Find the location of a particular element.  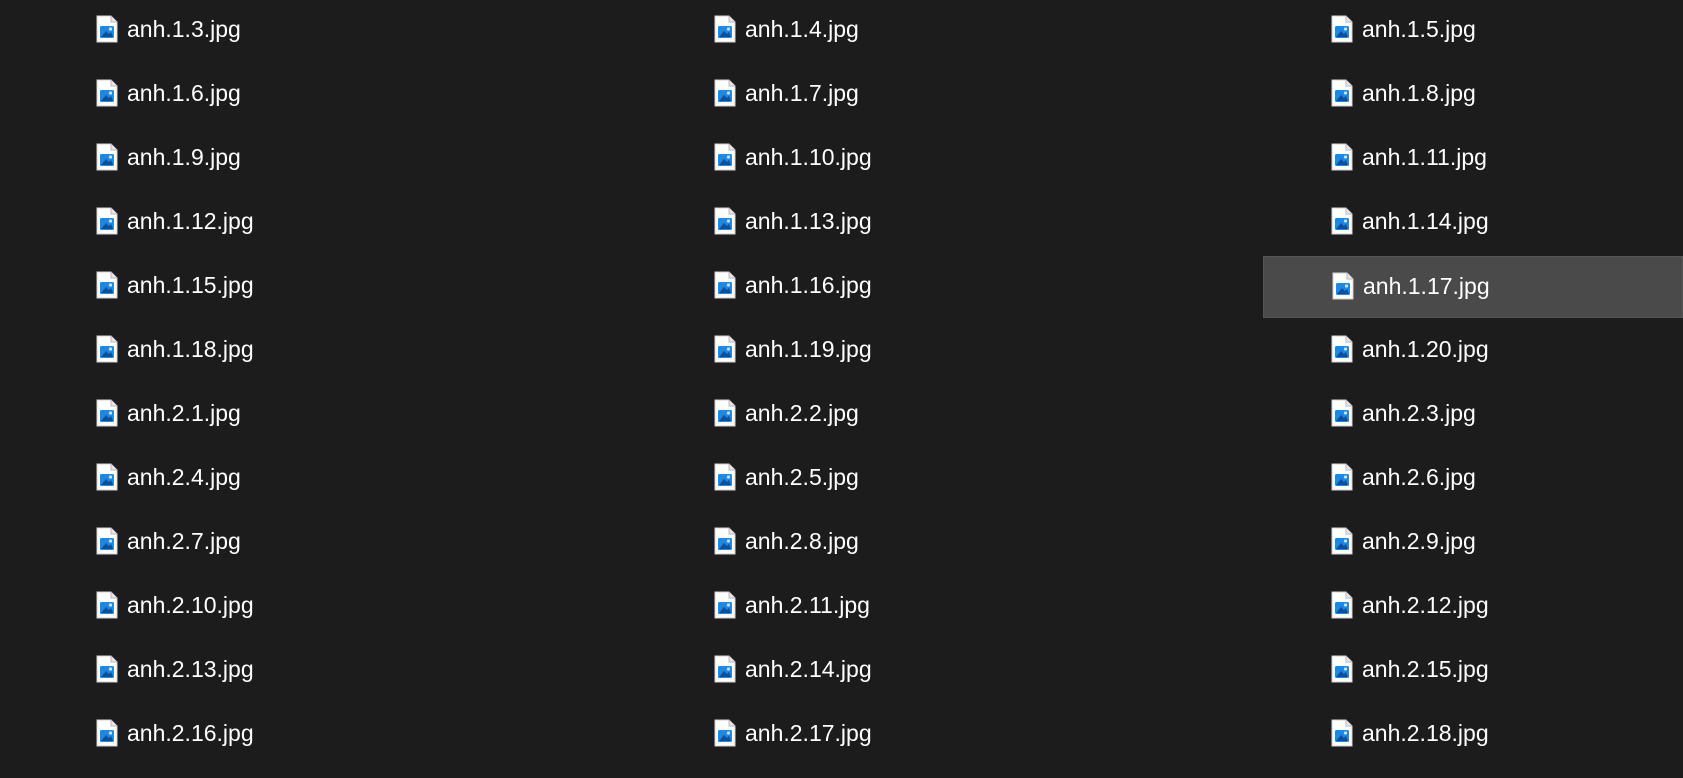

file-item-24: anh.2.6.jpg is located at coordinates (1473, 479).